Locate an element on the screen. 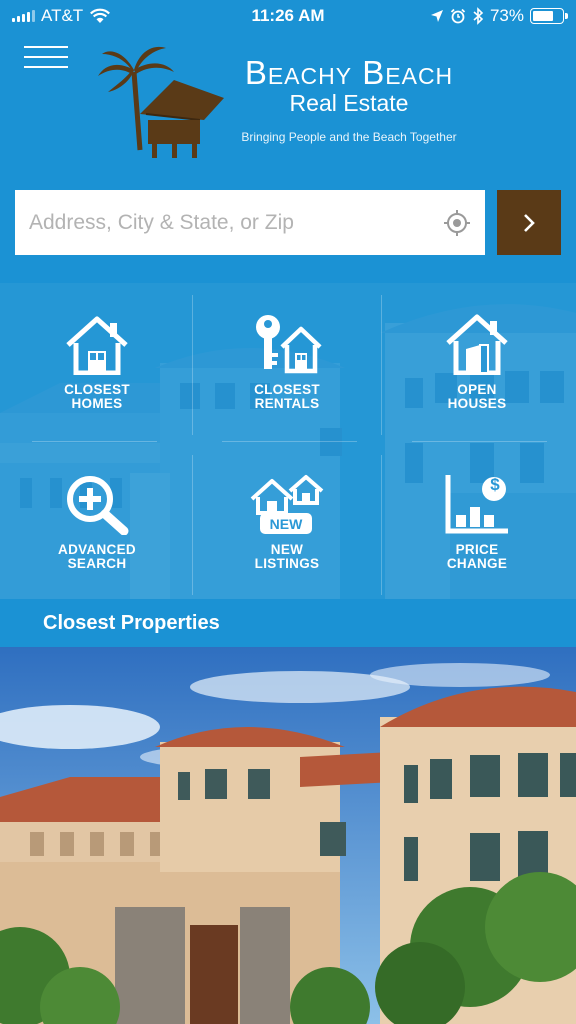 The height and width of the screenshot is (1024, 576). location-arrow-icon is located at coordinates (436, 16).